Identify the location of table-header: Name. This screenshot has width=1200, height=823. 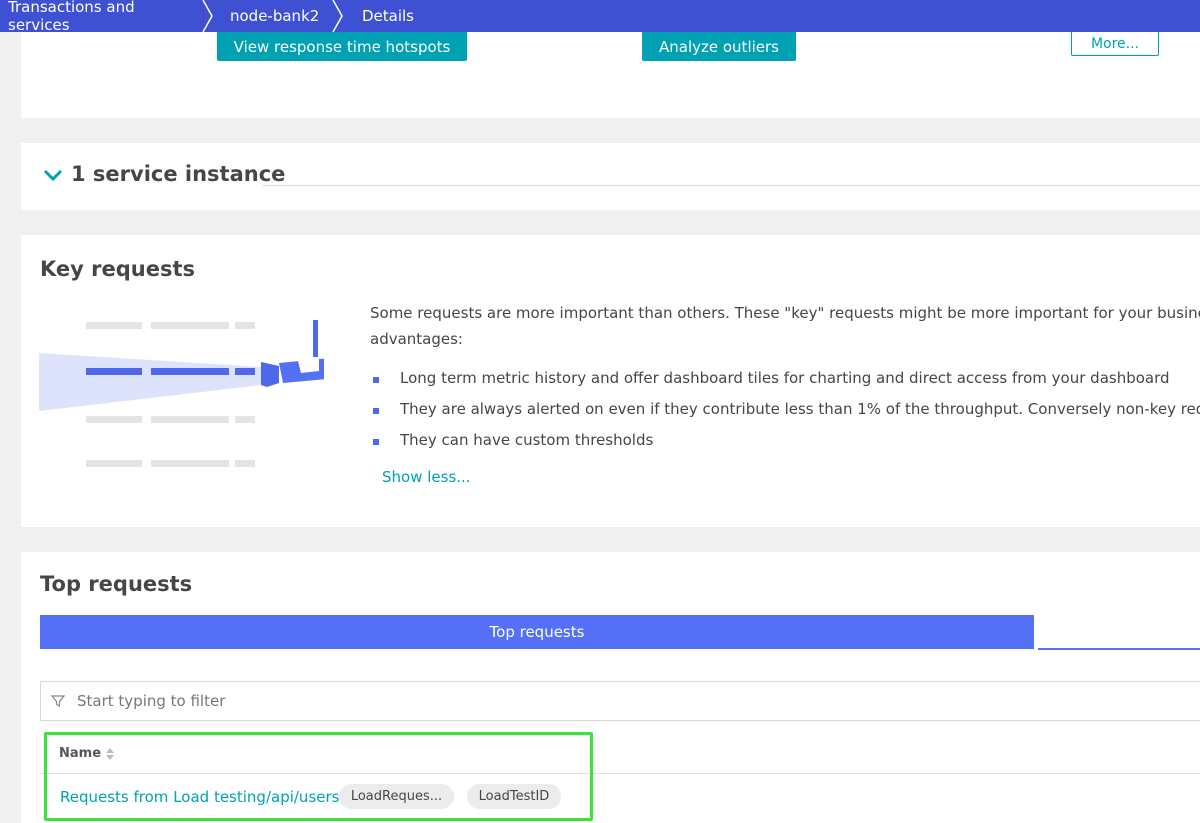
(620, 754).